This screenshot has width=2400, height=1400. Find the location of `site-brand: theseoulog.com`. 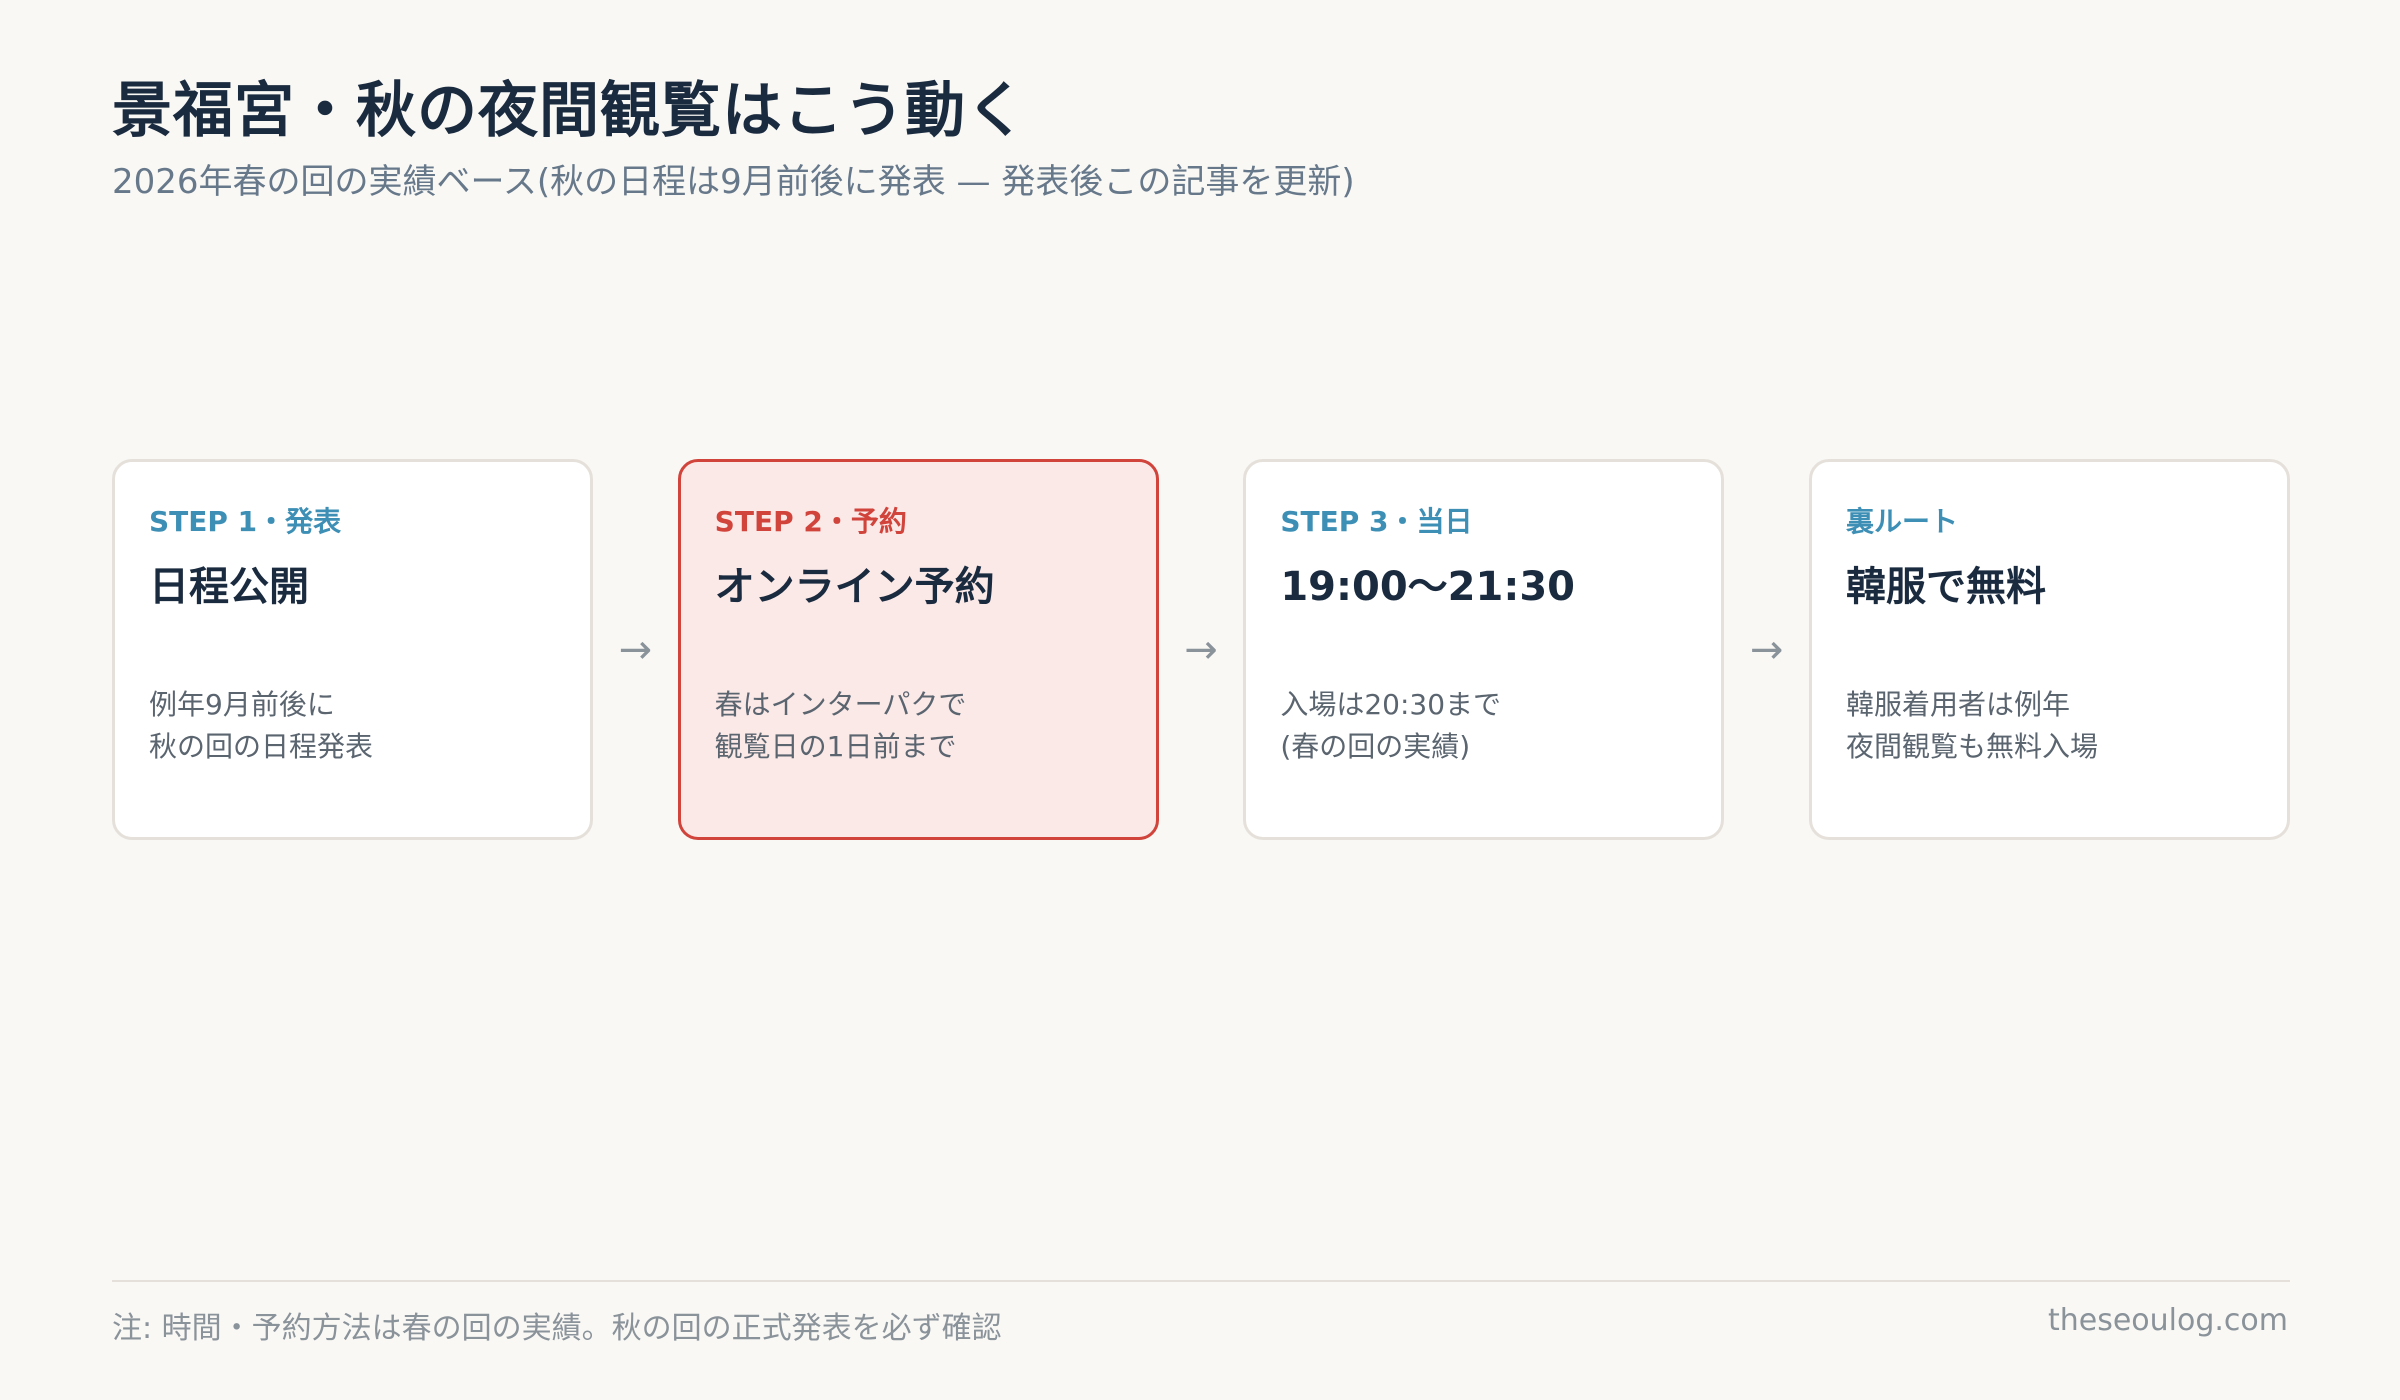

site-brand: theseoulog.com is located at coordinates (2167, 1320).